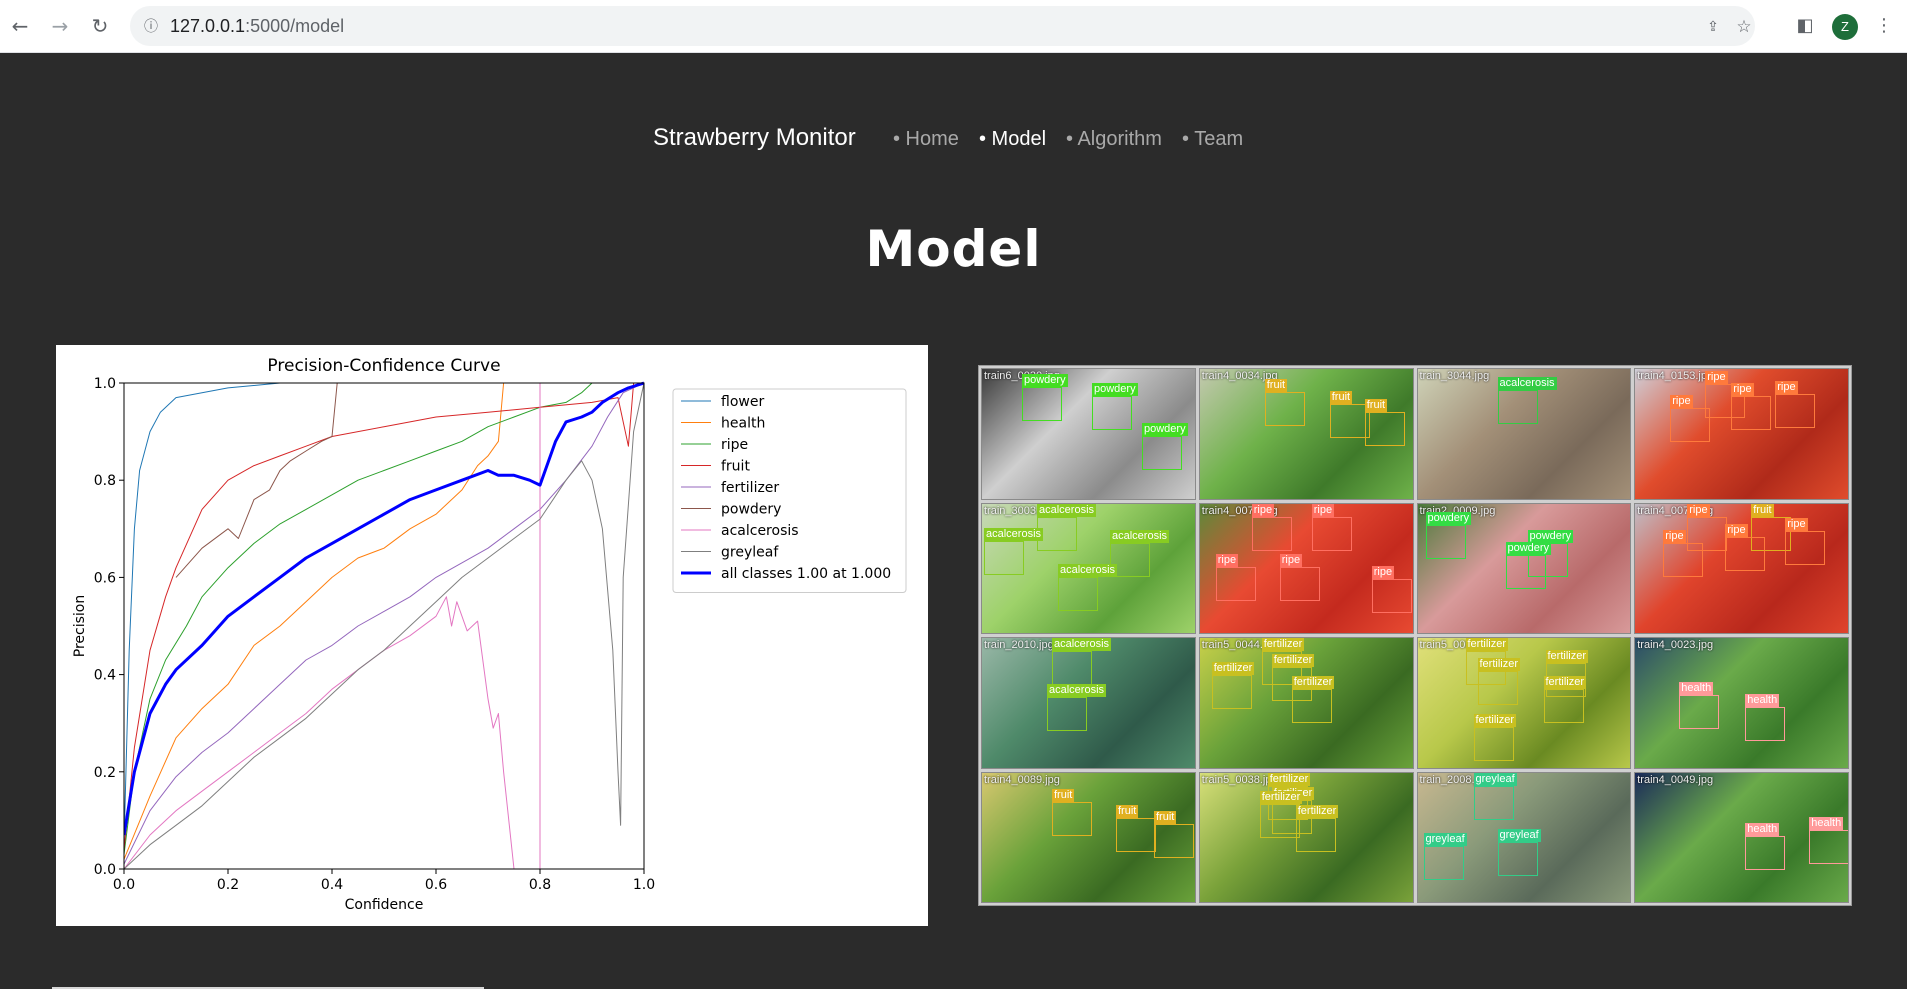  I want to click on y-axis-label: Precision, so click(80, 626).